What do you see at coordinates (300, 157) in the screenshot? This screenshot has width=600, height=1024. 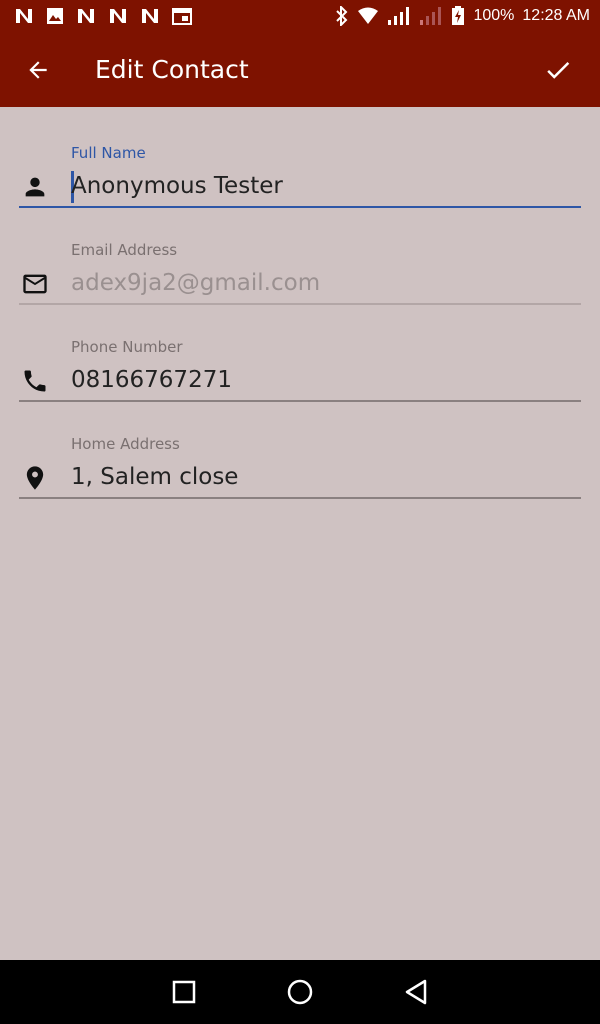 I see `full-name-field: Full Name Anonymous Tester` at bounding box center [300, 157].